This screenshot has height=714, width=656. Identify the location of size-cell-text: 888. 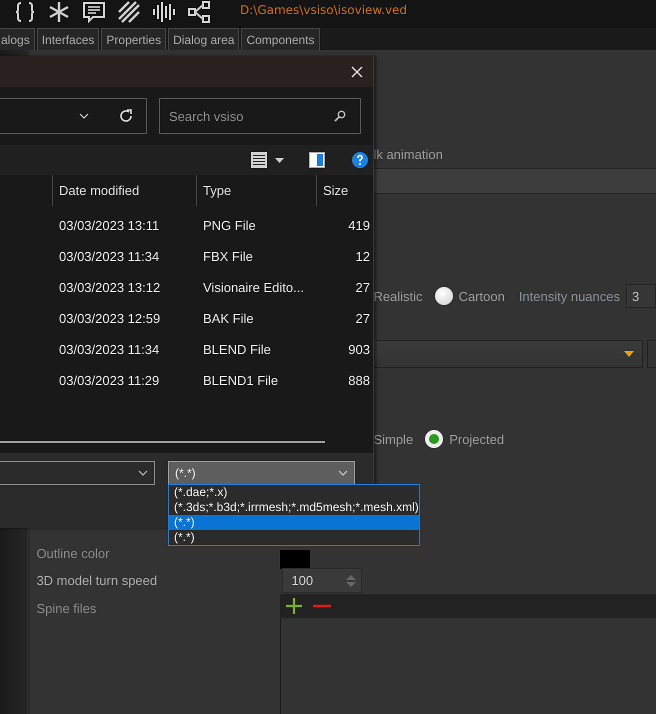
(359, 380).